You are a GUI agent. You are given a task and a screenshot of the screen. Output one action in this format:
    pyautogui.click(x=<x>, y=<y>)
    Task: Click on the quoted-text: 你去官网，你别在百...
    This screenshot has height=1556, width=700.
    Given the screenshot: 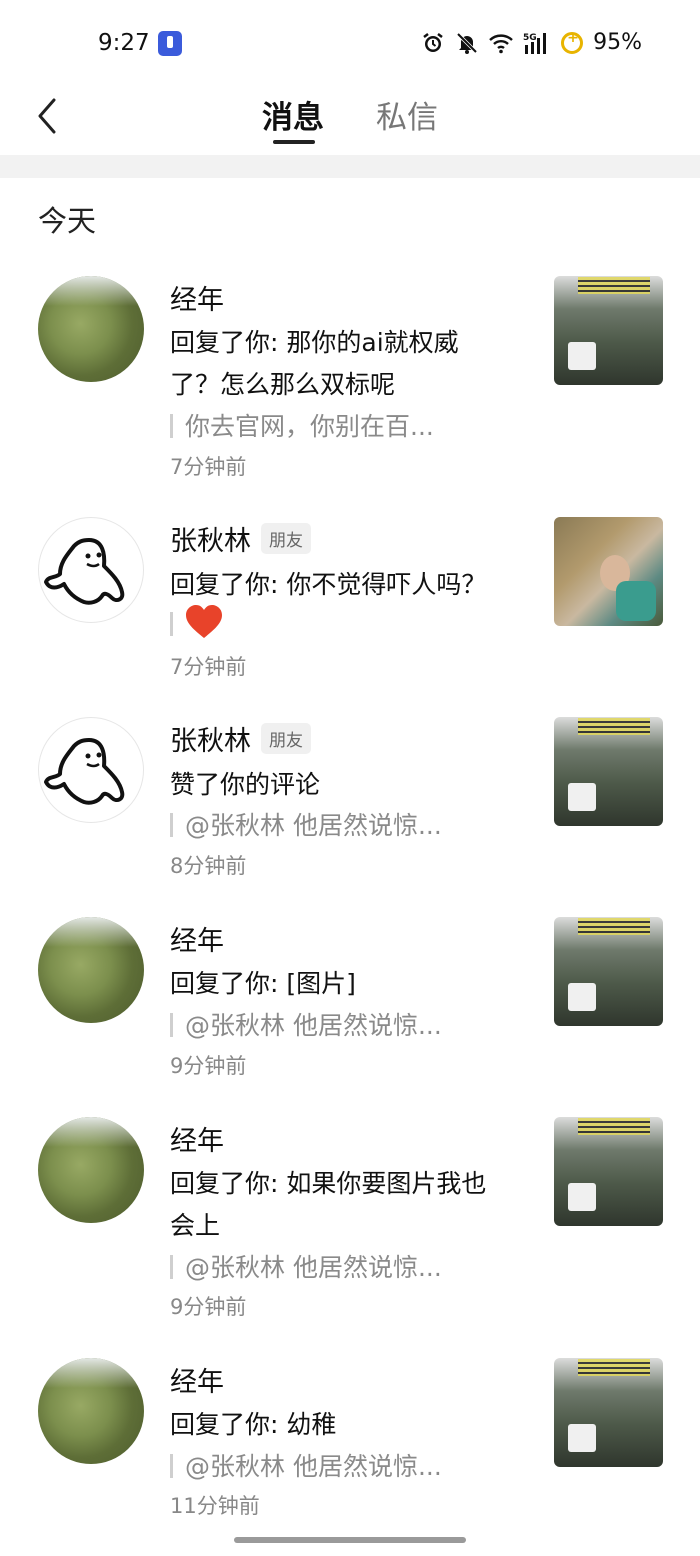 What is the action you would take?
    pyautogui.click(x=309, y=426)
    